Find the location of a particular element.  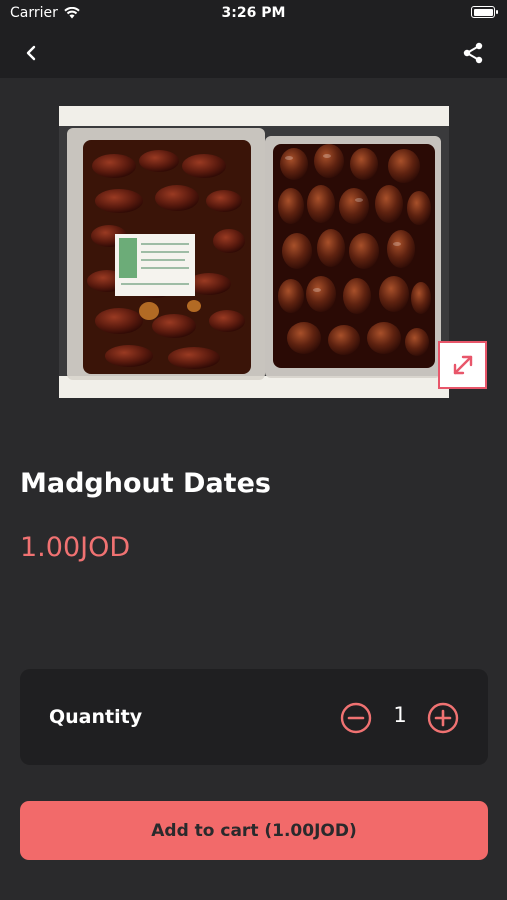

battery-icon is located at coordinates (484, 12).